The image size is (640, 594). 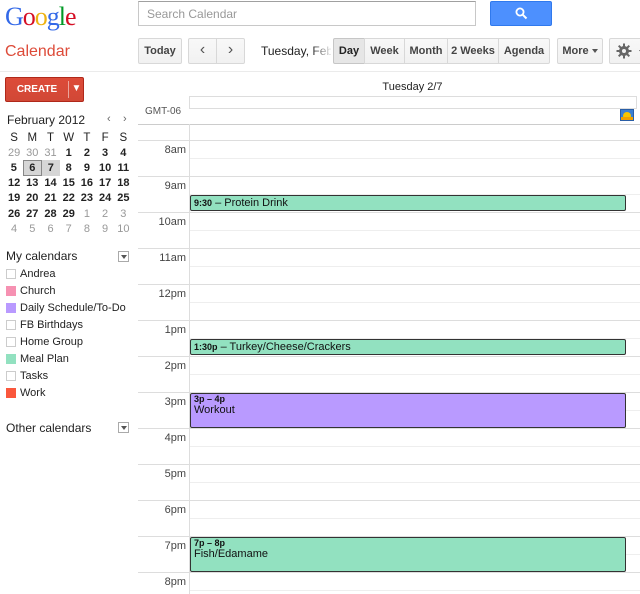 I want to click on weather-sun-icon, so click(x=627, y=115).